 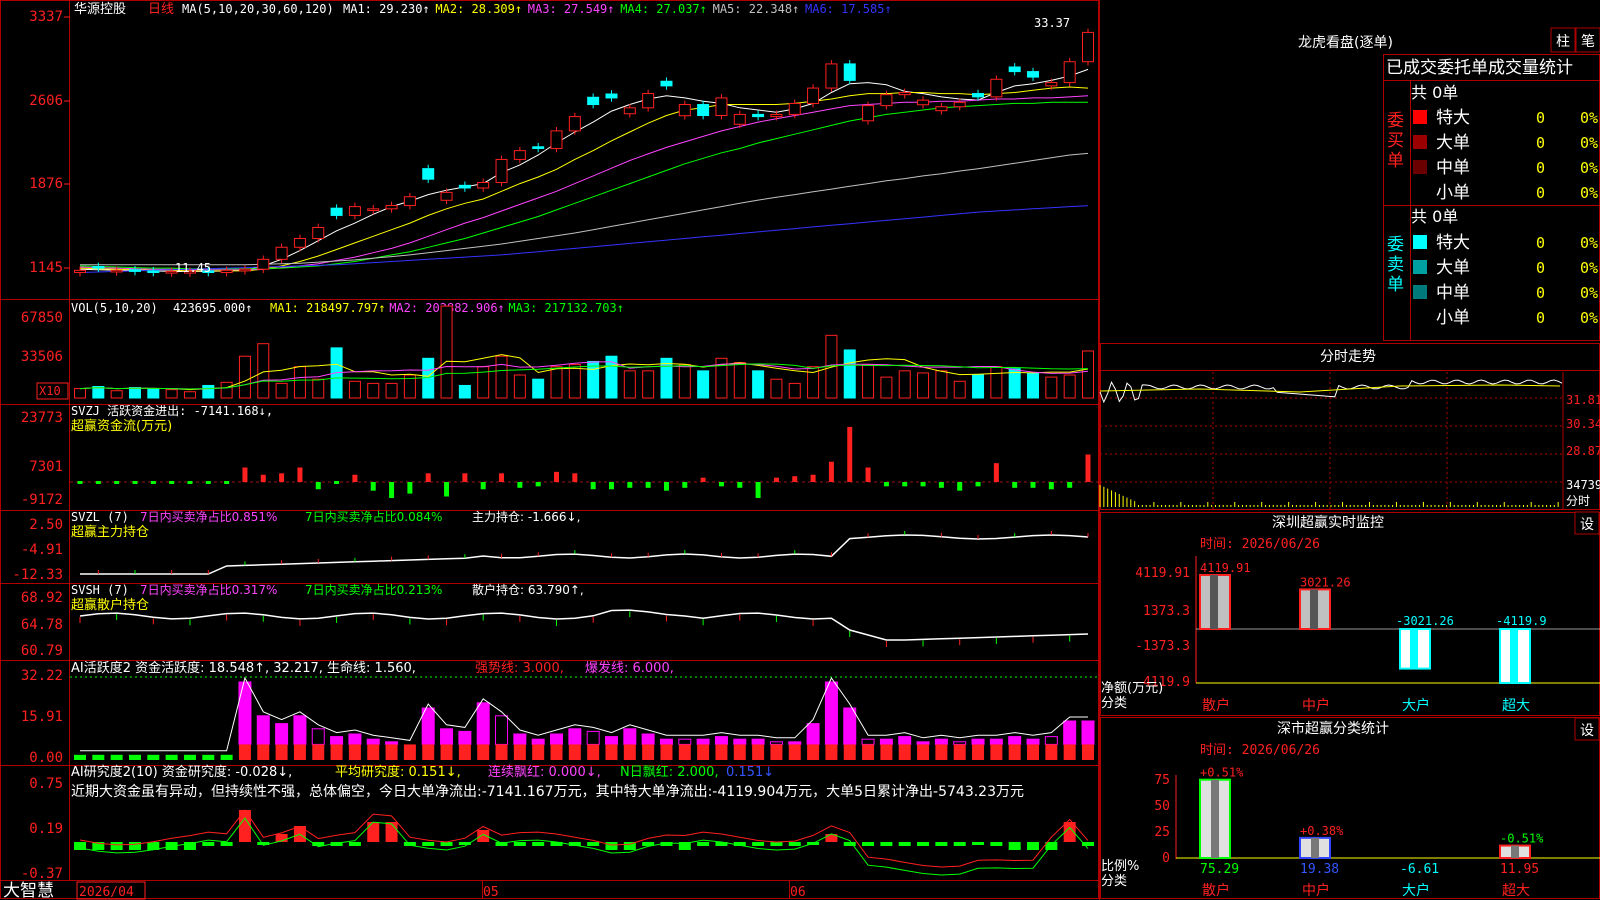 What do you see at coordinates (110, 532) in the screenshot?
I see `svzl-subtitle: 超赢主力持仓` at bounding box center [110, 532].